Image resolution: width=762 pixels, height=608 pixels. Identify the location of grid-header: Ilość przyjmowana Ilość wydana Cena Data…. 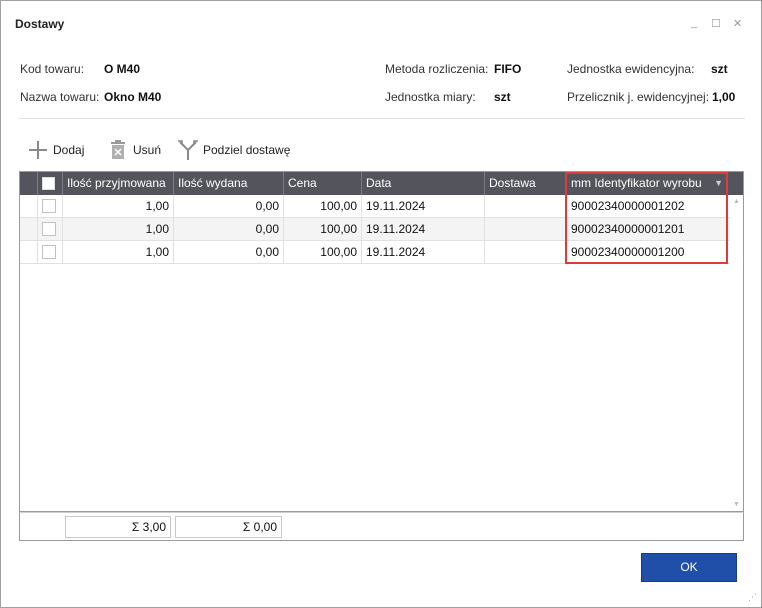
(381, 183).